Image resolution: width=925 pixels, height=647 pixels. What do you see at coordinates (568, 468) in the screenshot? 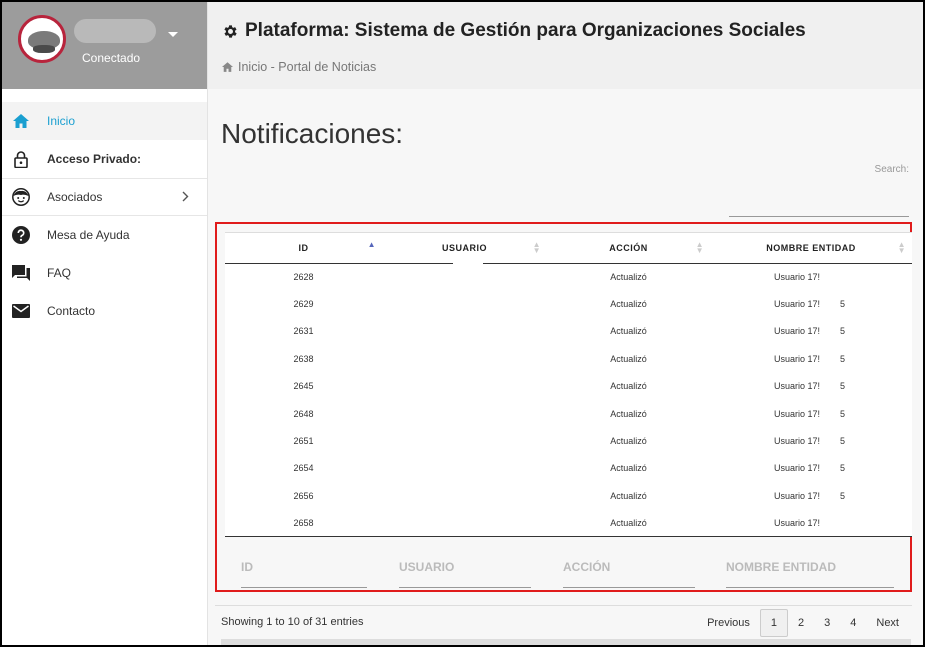
I see `table-row: 2654 Actualizó Usuario 17! 5` at bounding box center [568, 468].